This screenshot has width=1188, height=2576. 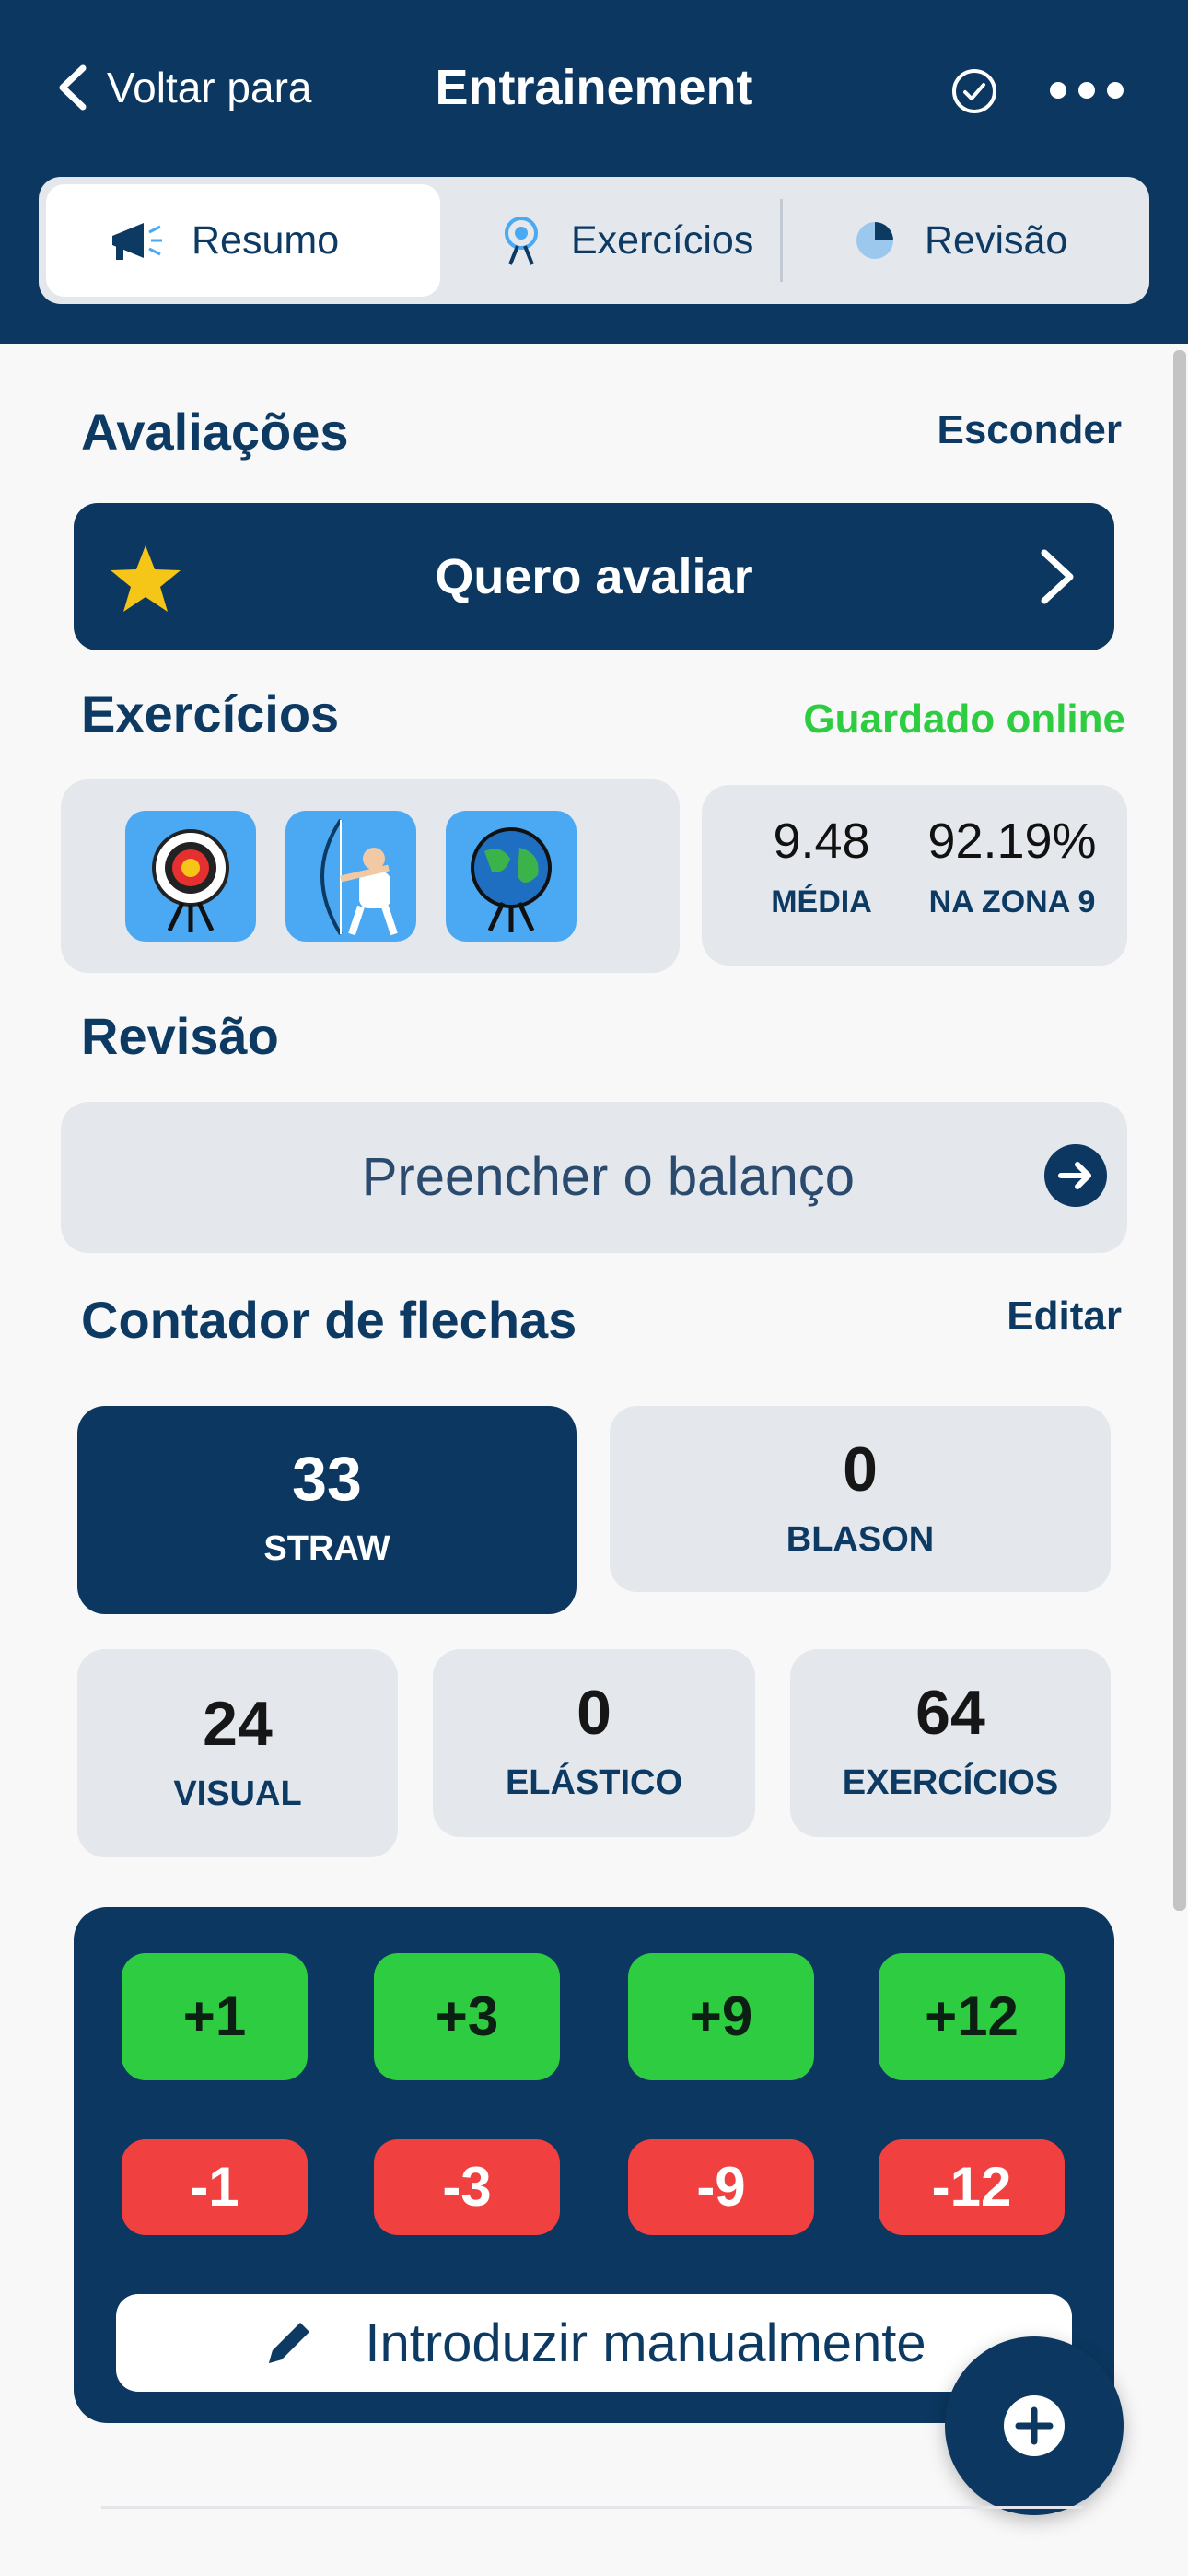 I want to click on arrow-counter-title: Contador de flechas, so click(x=329, y=1320).